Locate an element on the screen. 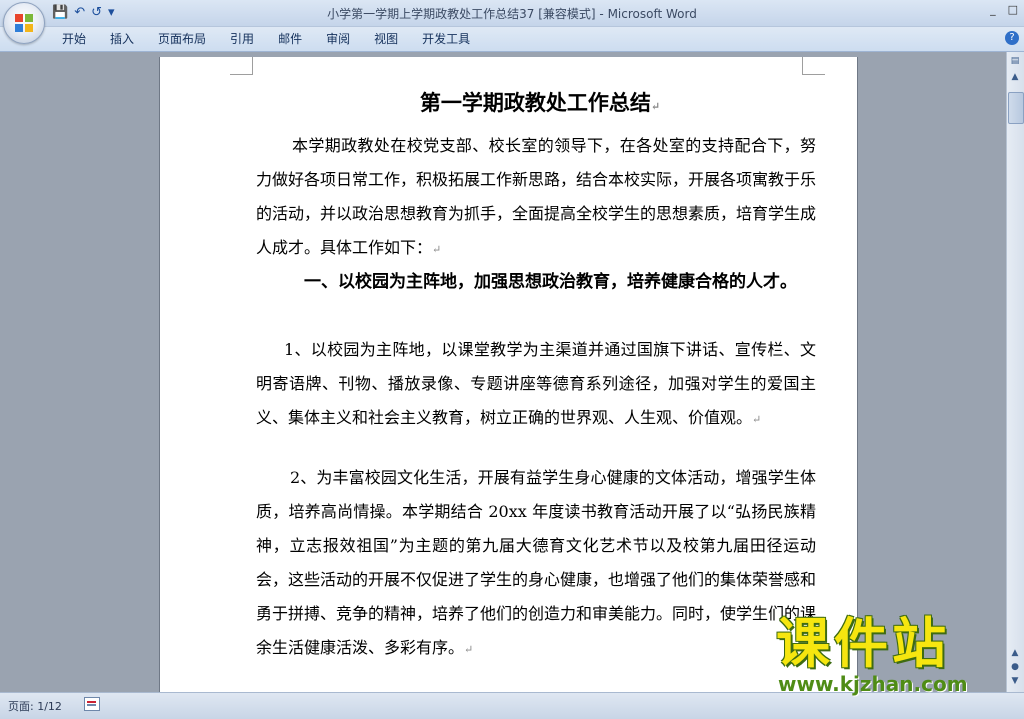 Image resolution: width=1024 pixels, height=719 pixels. watermark-text: 课件站 is located at coordinates (863, 643).